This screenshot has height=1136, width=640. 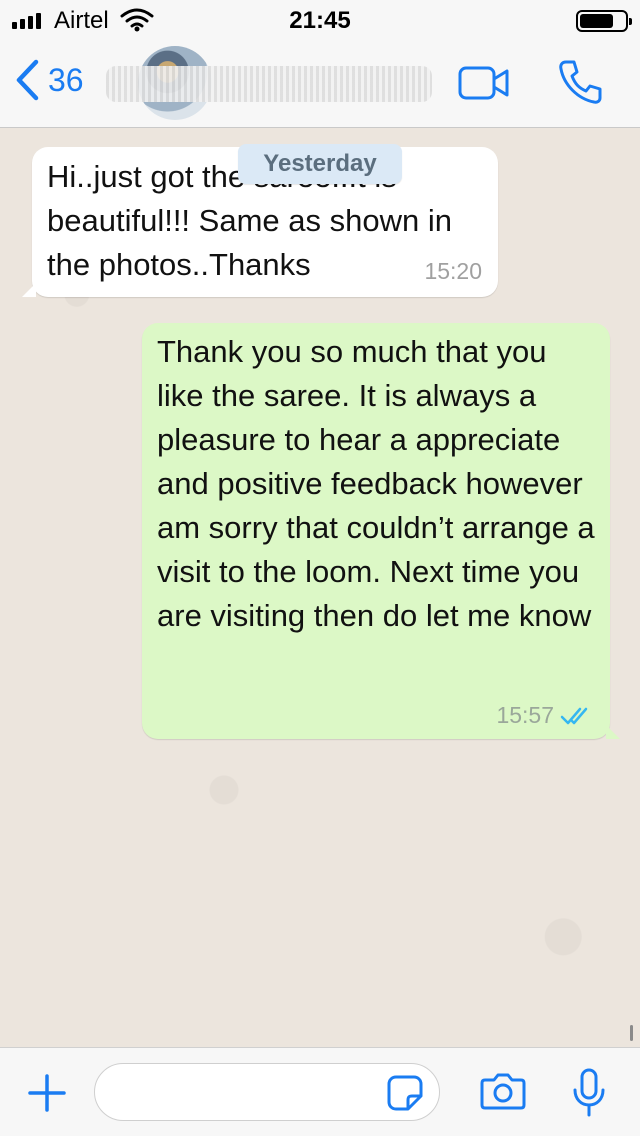 What do you see at coordinates (320, 164) in the screenshot?
I see `date-divider: Yesterday` at bounding box center [320, 164].